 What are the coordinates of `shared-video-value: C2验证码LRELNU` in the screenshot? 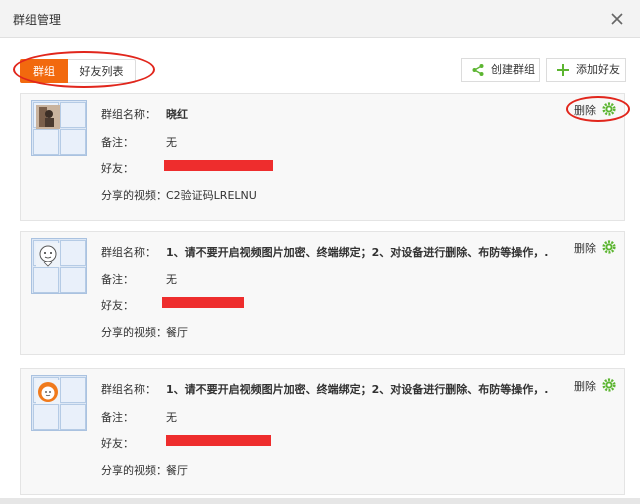 It's located at (211, 195).